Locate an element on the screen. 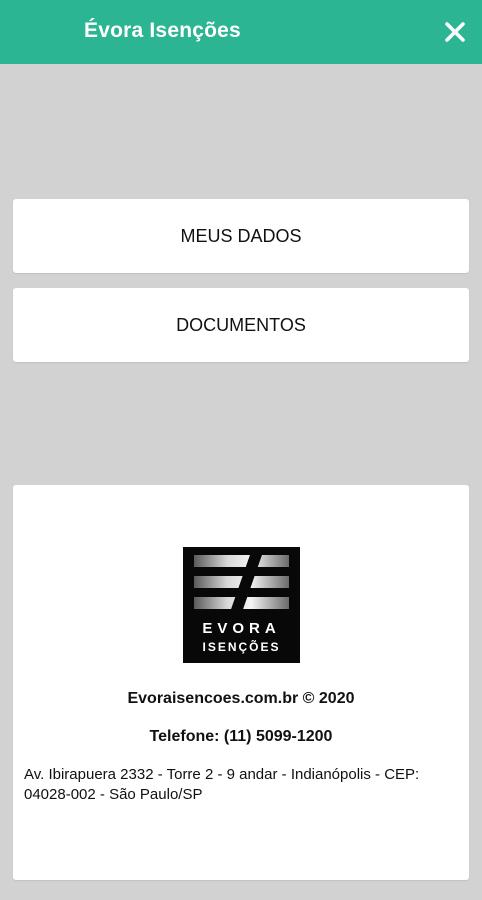 This screenshot has height=900, width=482. top-bar: Évora Isenções is located at coordinates (241, 32).